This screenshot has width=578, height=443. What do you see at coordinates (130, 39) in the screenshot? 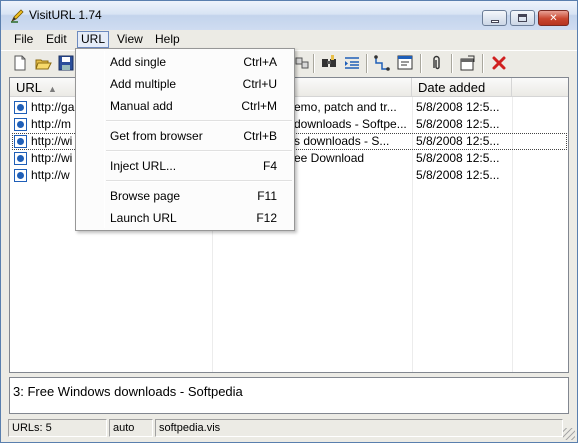
I see `menu-view: View` at bounding box center [130, 39].